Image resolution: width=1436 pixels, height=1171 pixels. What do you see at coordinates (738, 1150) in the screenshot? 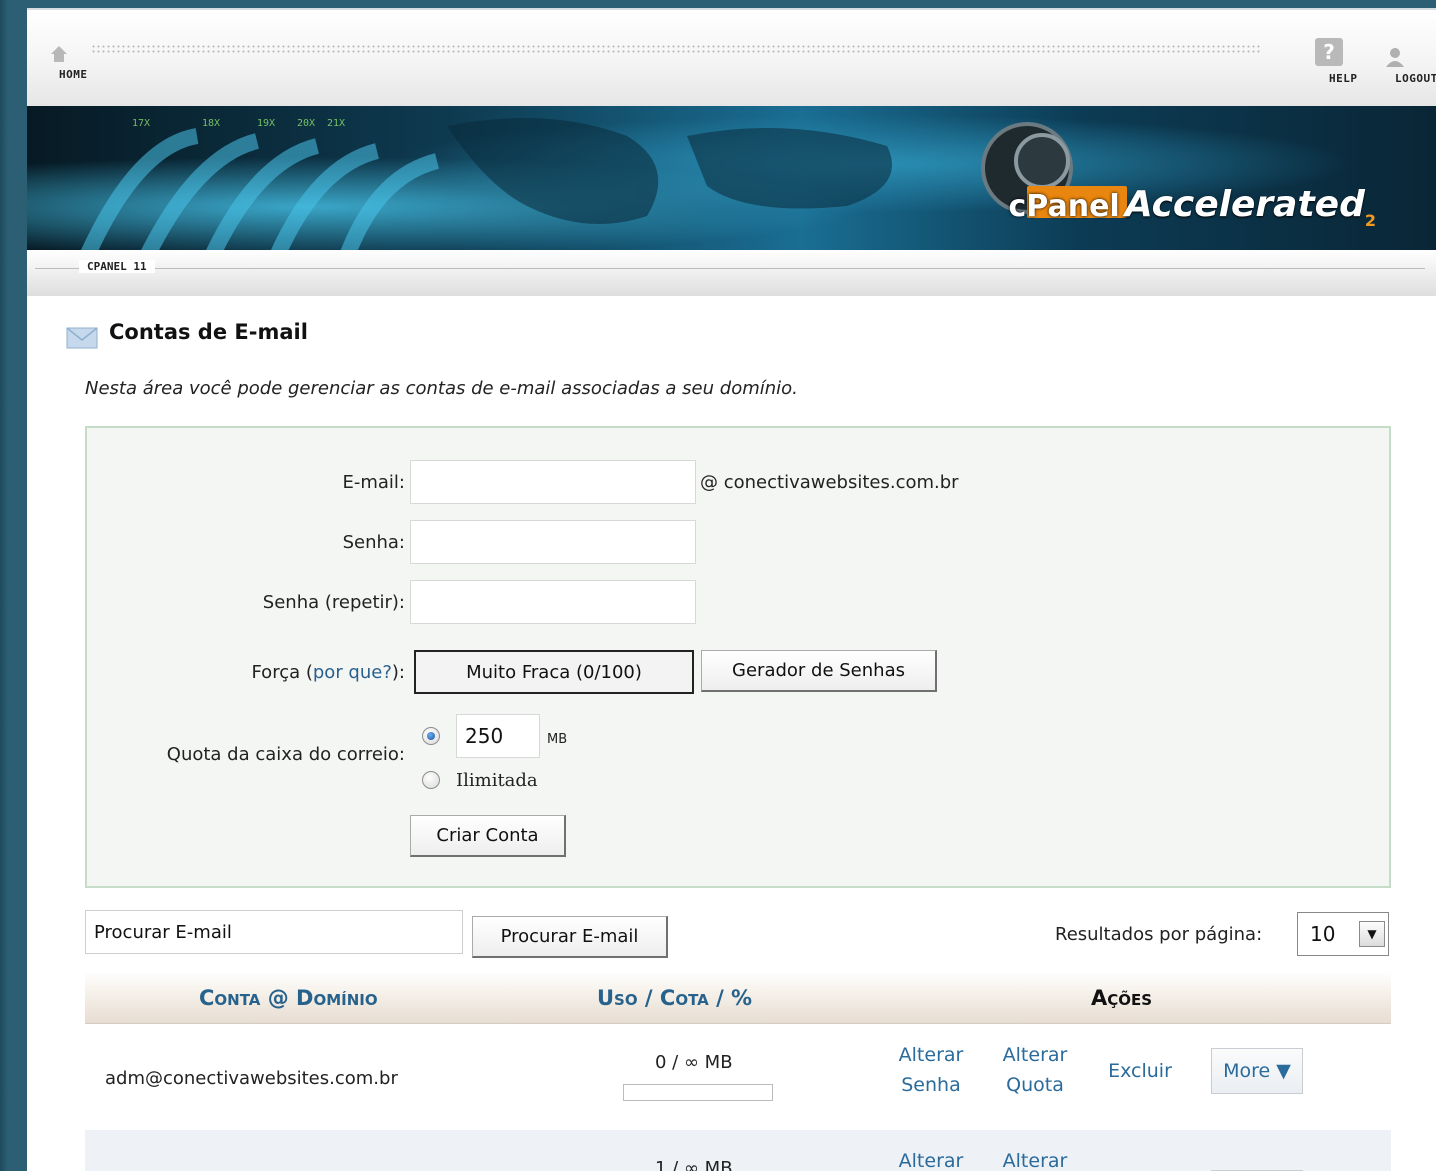
I see `table-row: 1 / ∞ MB Alterar Alterar` at bounding box center [738, 1150].